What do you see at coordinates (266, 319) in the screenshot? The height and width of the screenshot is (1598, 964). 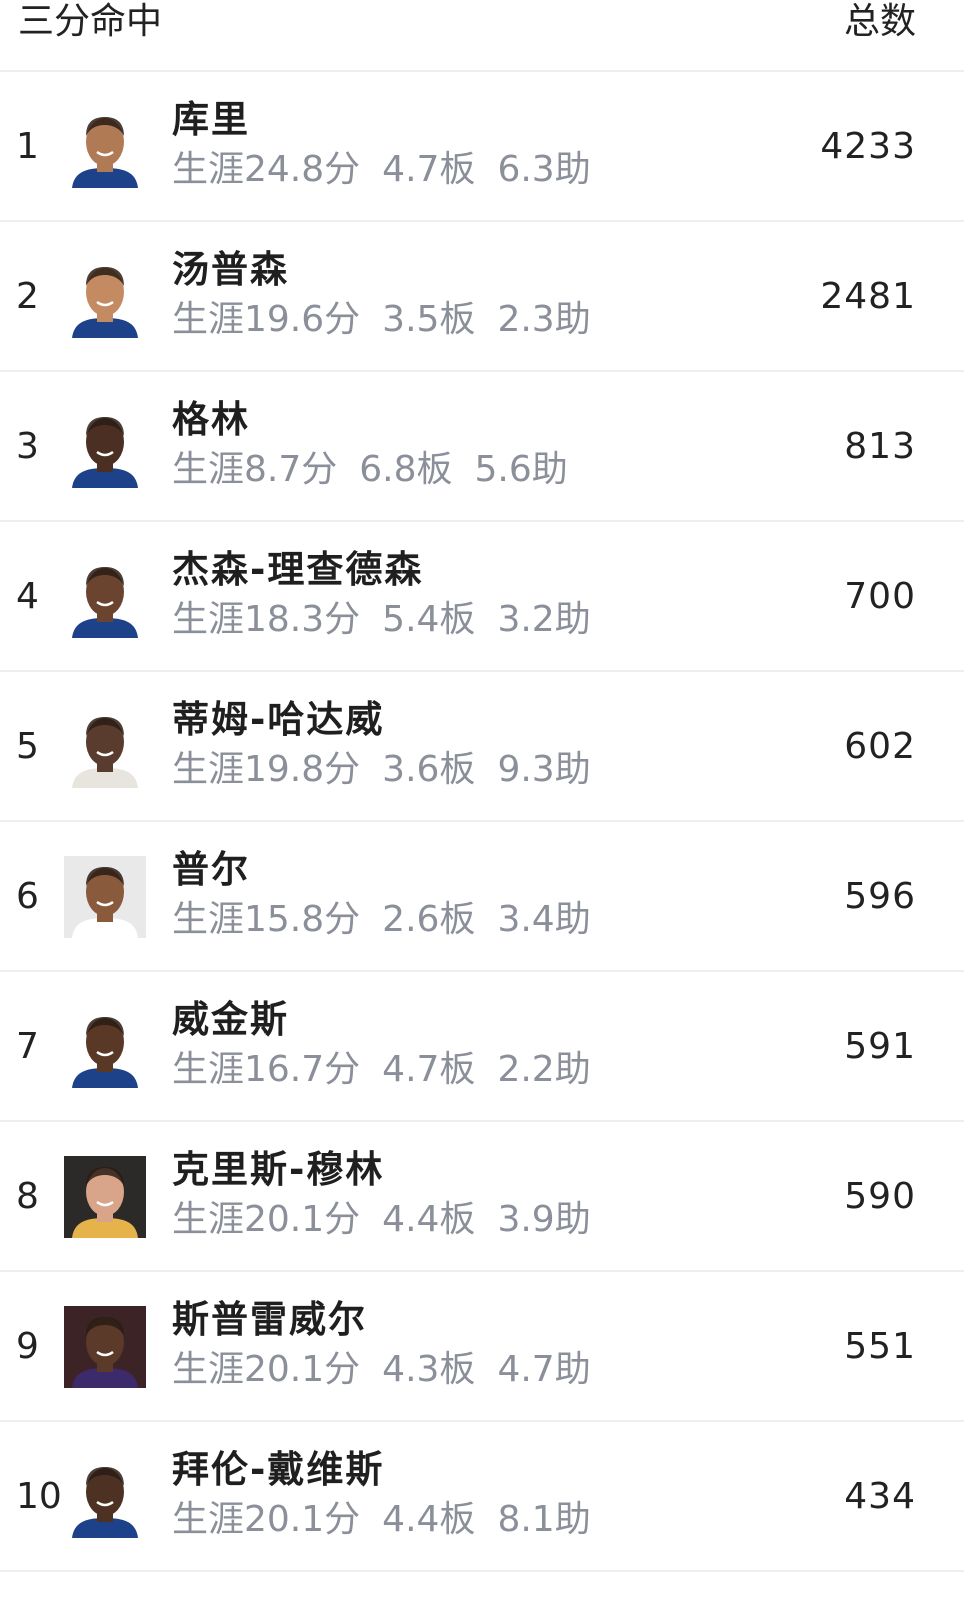 I see `career-points: 生涯19.6分` at bounding box center [266, 319].